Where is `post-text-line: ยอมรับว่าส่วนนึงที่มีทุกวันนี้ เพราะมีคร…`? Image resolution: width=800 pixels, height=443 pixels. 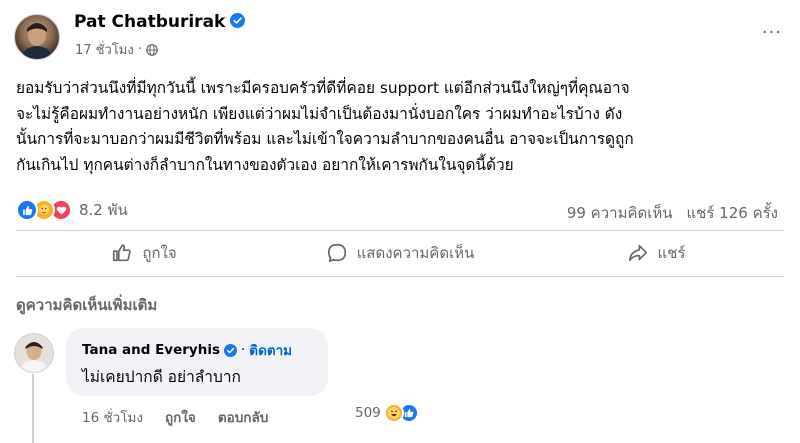
post-text-line: ยอมรับว่าส่วนนึงที่มีทุกวันนี้ เพราะมีคร… is located at coordinates (323, 88).